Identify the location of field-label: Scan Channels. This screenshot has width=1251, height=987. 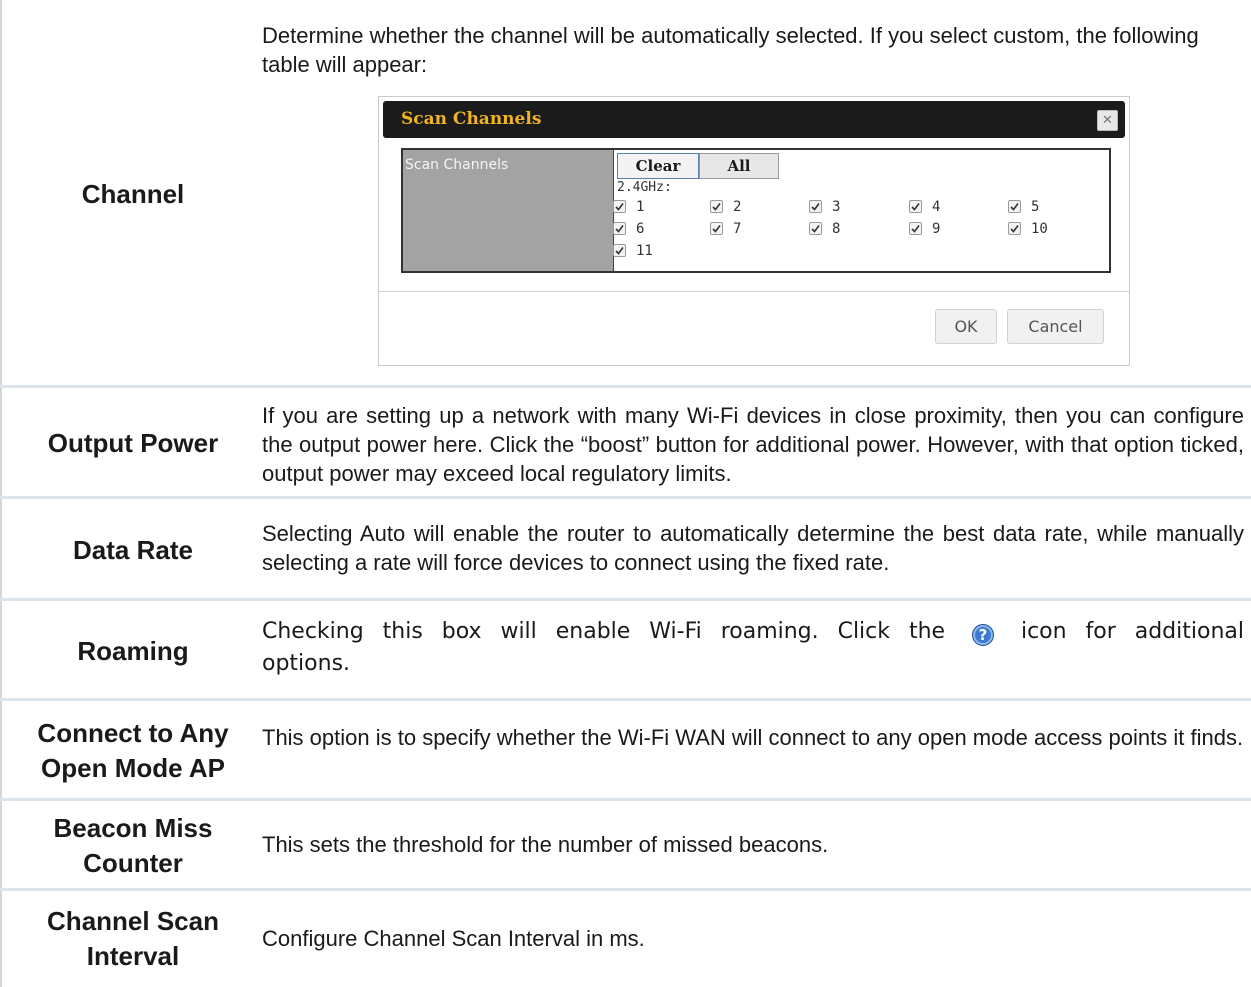
(457, 165).